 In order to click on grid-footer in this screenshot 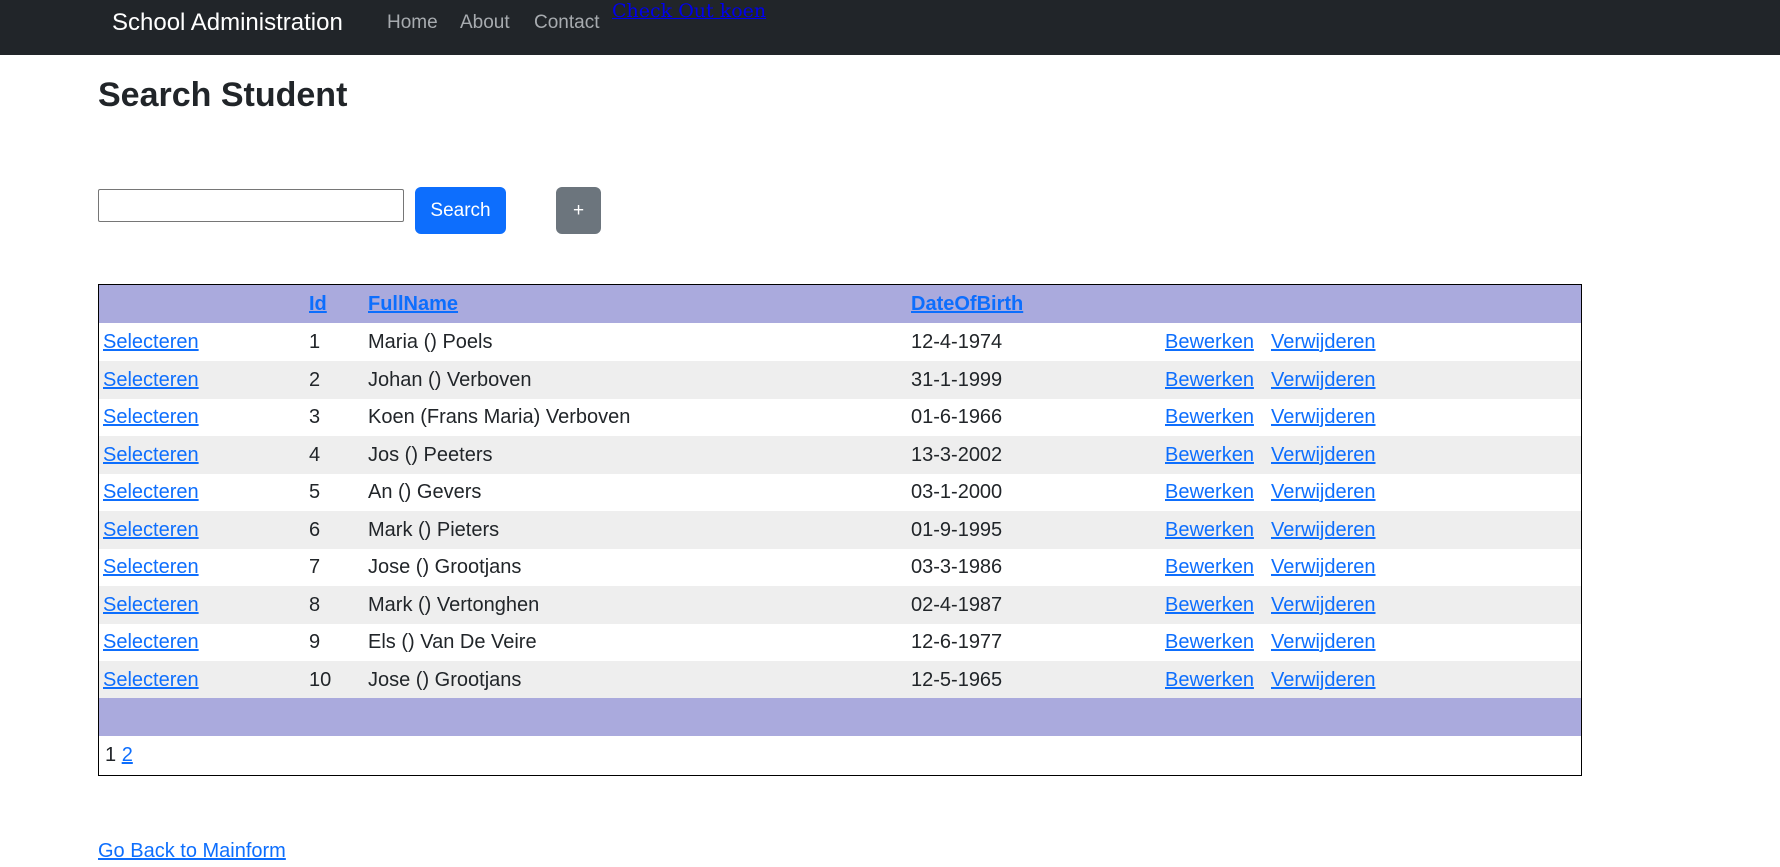, I will do `click(840, 717)`.